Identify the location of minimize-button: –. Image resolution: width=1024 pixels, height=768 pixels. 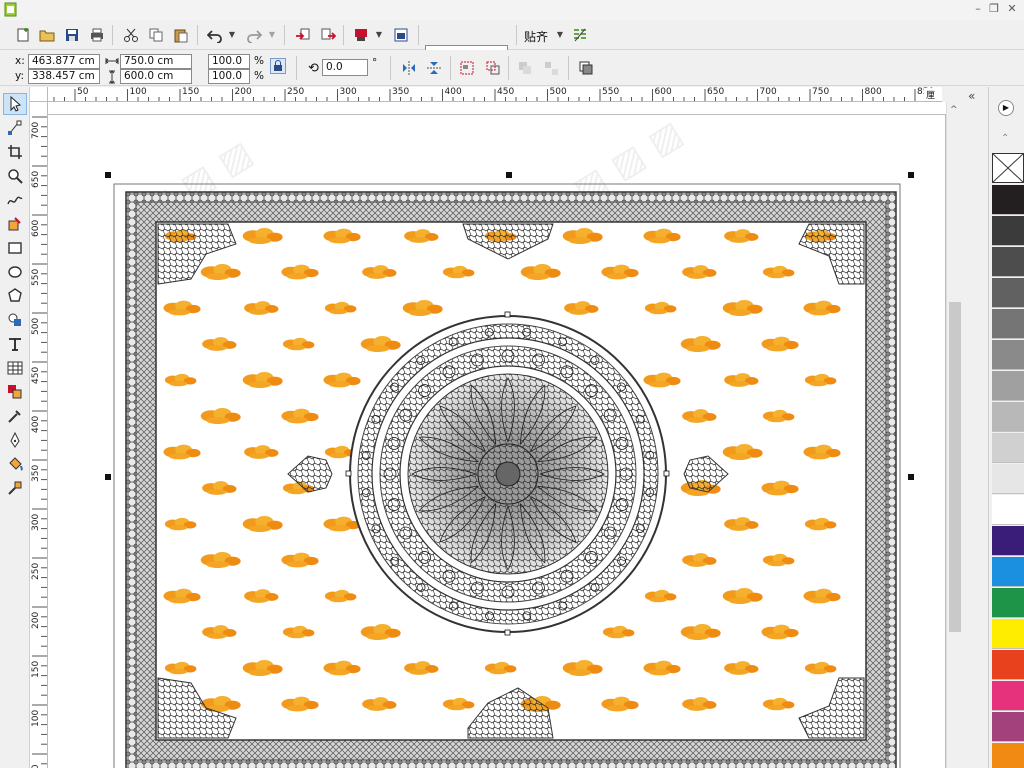
(978, 9).